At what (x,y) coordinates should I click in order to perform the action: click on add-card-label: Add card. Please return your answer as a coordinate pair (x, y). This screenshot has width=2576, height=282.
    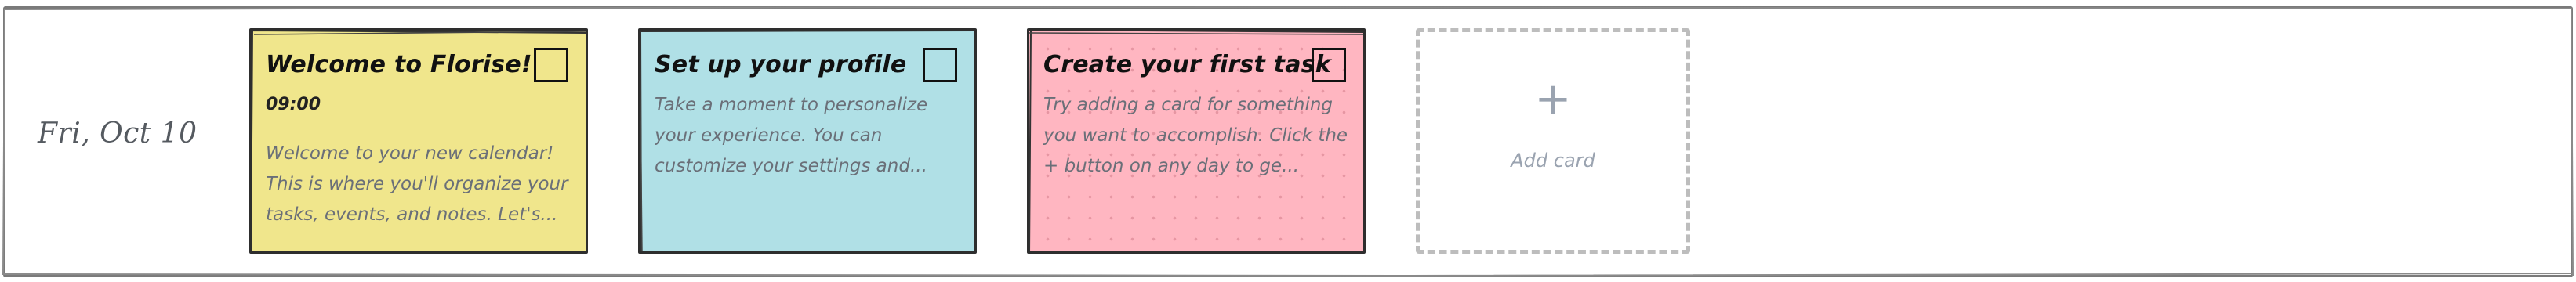
    Looking at the image, I should click on (1553, 161).